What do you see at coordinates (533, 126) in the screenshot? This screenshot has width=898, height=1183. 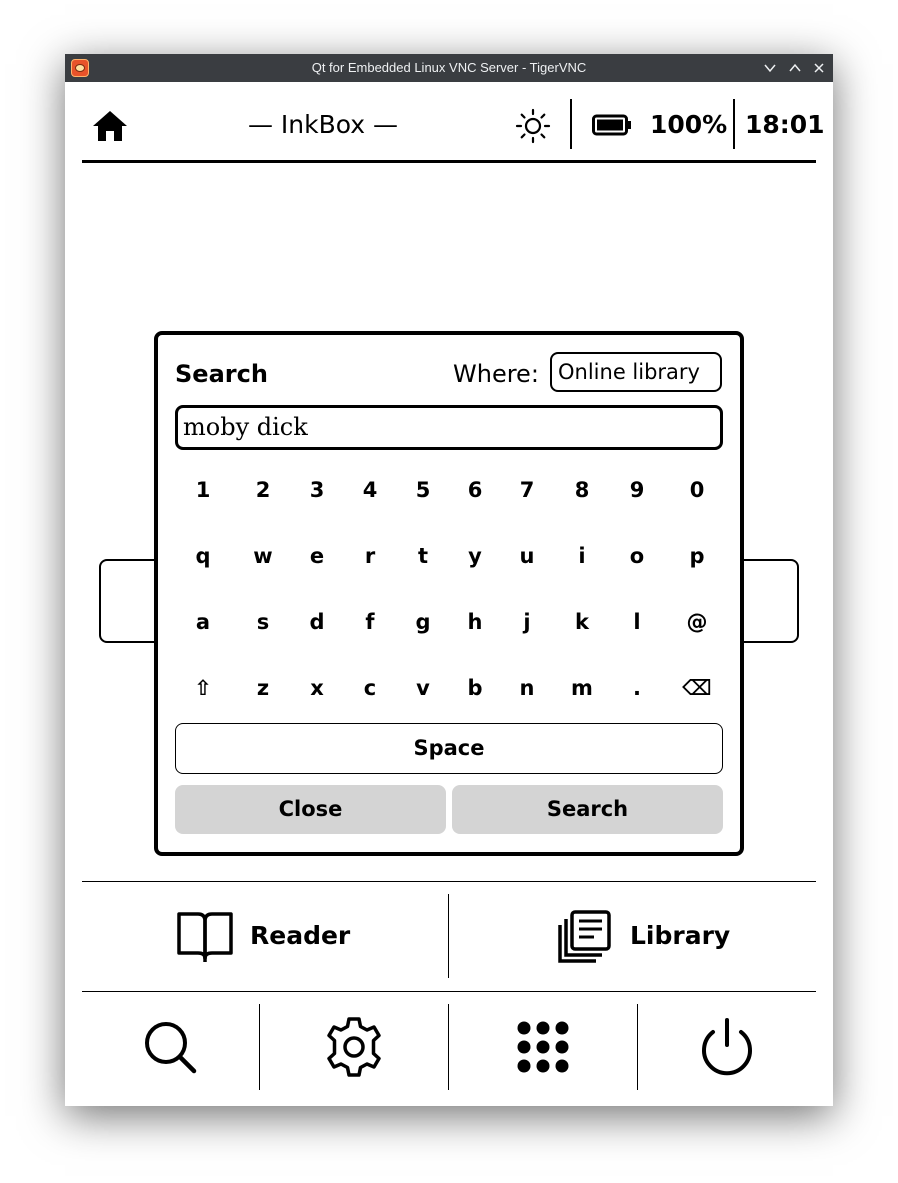 I see `brightness-icon` at bounding box center [533, 126].